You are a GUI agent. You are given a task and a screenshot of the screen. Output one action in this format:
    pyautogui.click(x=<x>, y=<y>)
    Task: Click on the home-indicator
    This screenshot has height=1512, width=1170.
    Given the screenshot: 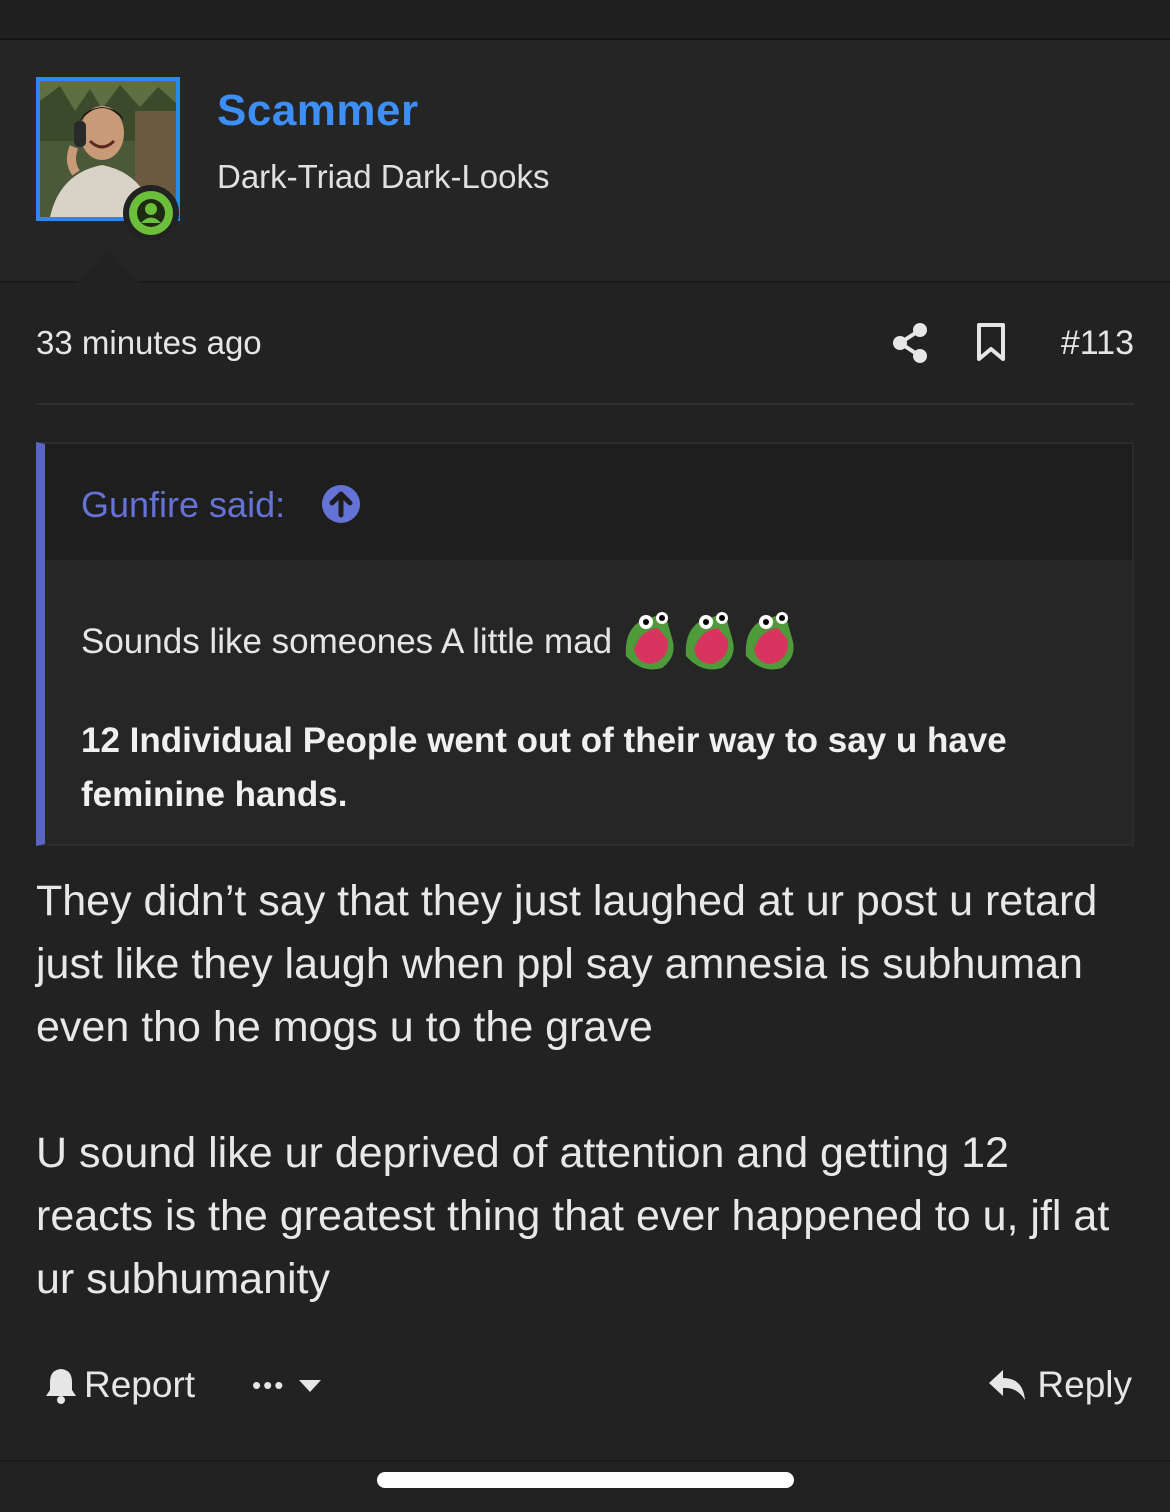 What is the action you would take?
    pyautogui.click(x=585, y=1480)
    